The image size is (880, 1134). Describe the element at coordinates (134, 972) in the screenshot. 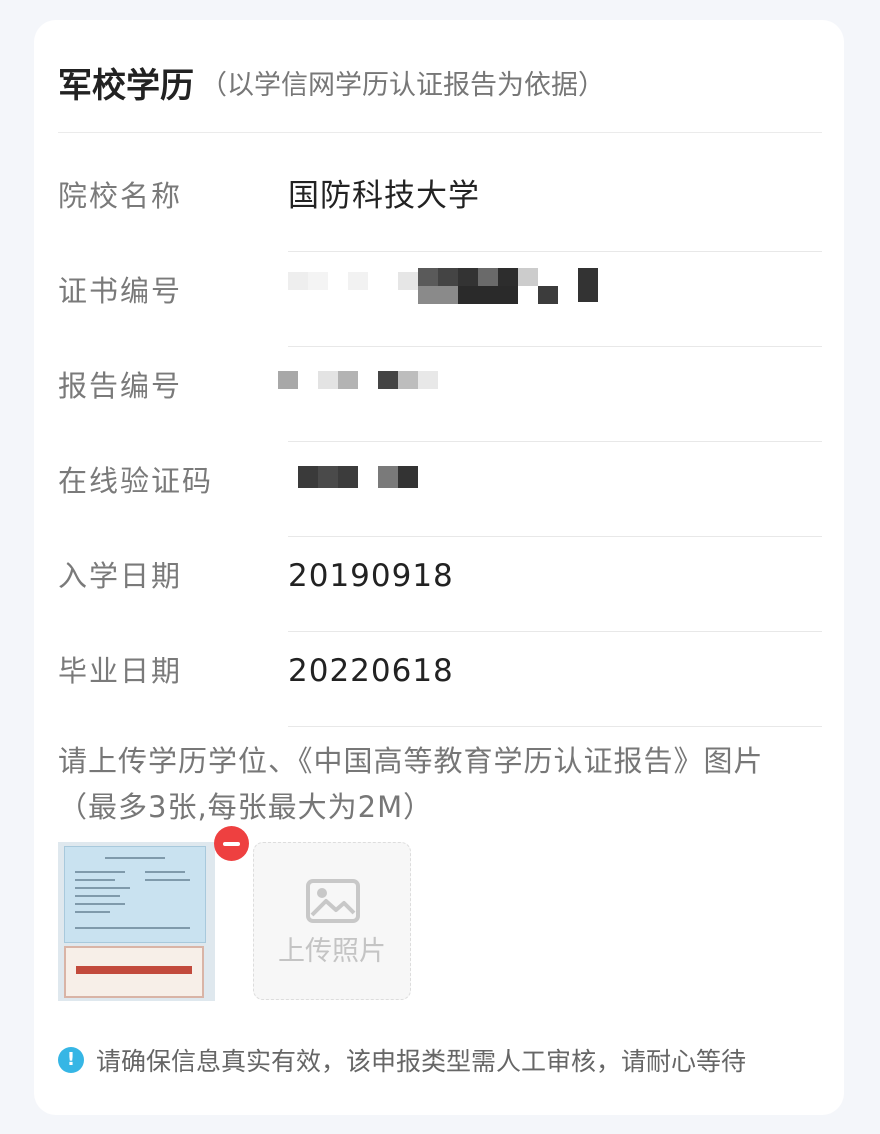

I see `diploma-preview` at that location.